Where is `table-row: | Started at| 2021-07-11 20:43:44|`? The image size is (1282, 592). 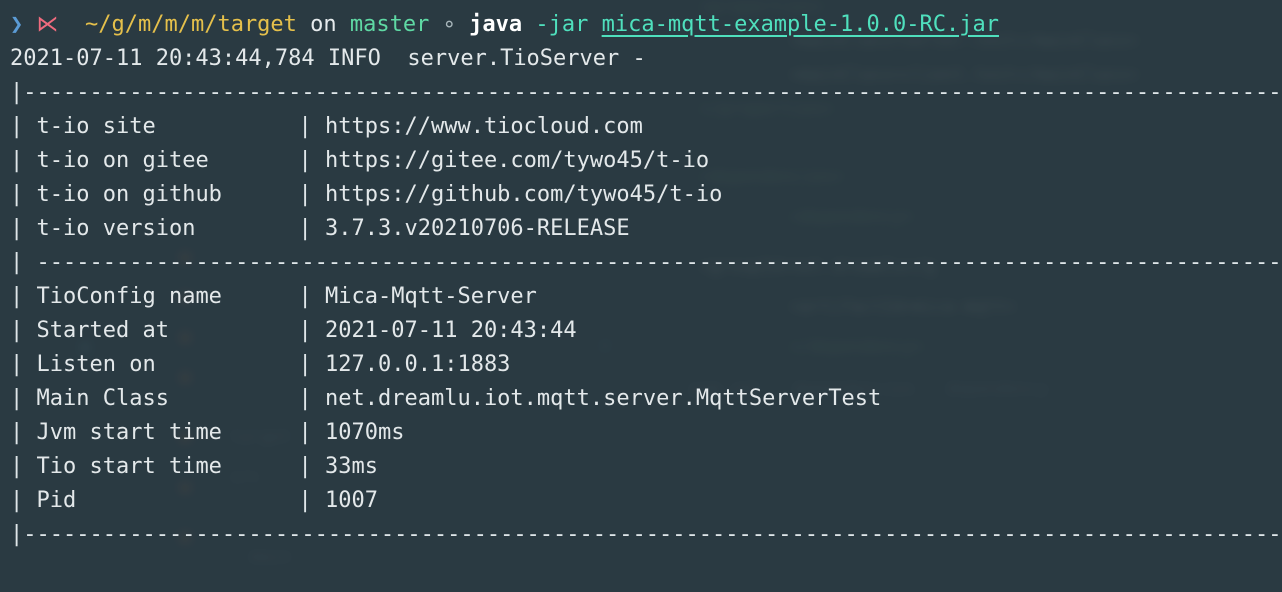 table-row: | Started at| 2021-07-11 20:43:44| is located at coordinates (641, 331).